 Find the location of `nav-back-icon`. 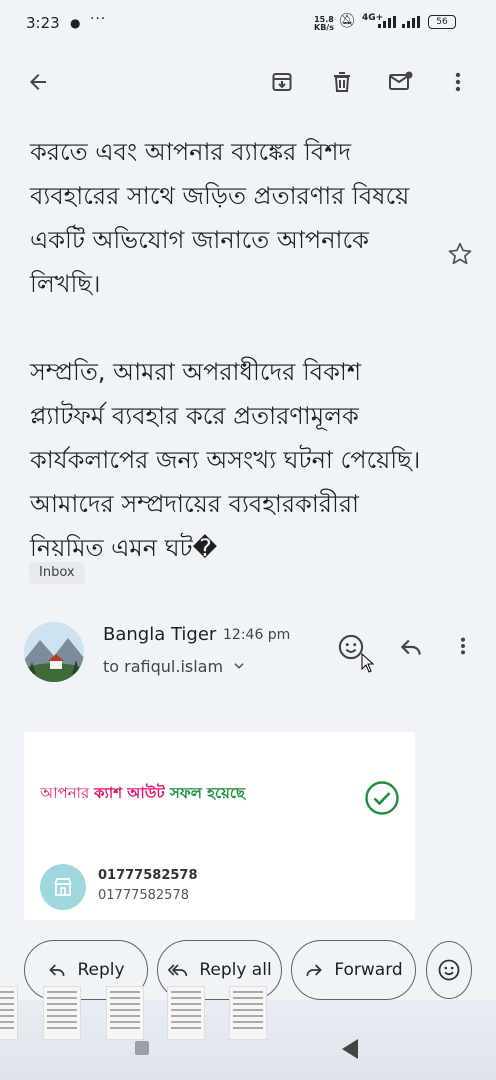

nav-back-icon is located at coordinates (350, 1051).